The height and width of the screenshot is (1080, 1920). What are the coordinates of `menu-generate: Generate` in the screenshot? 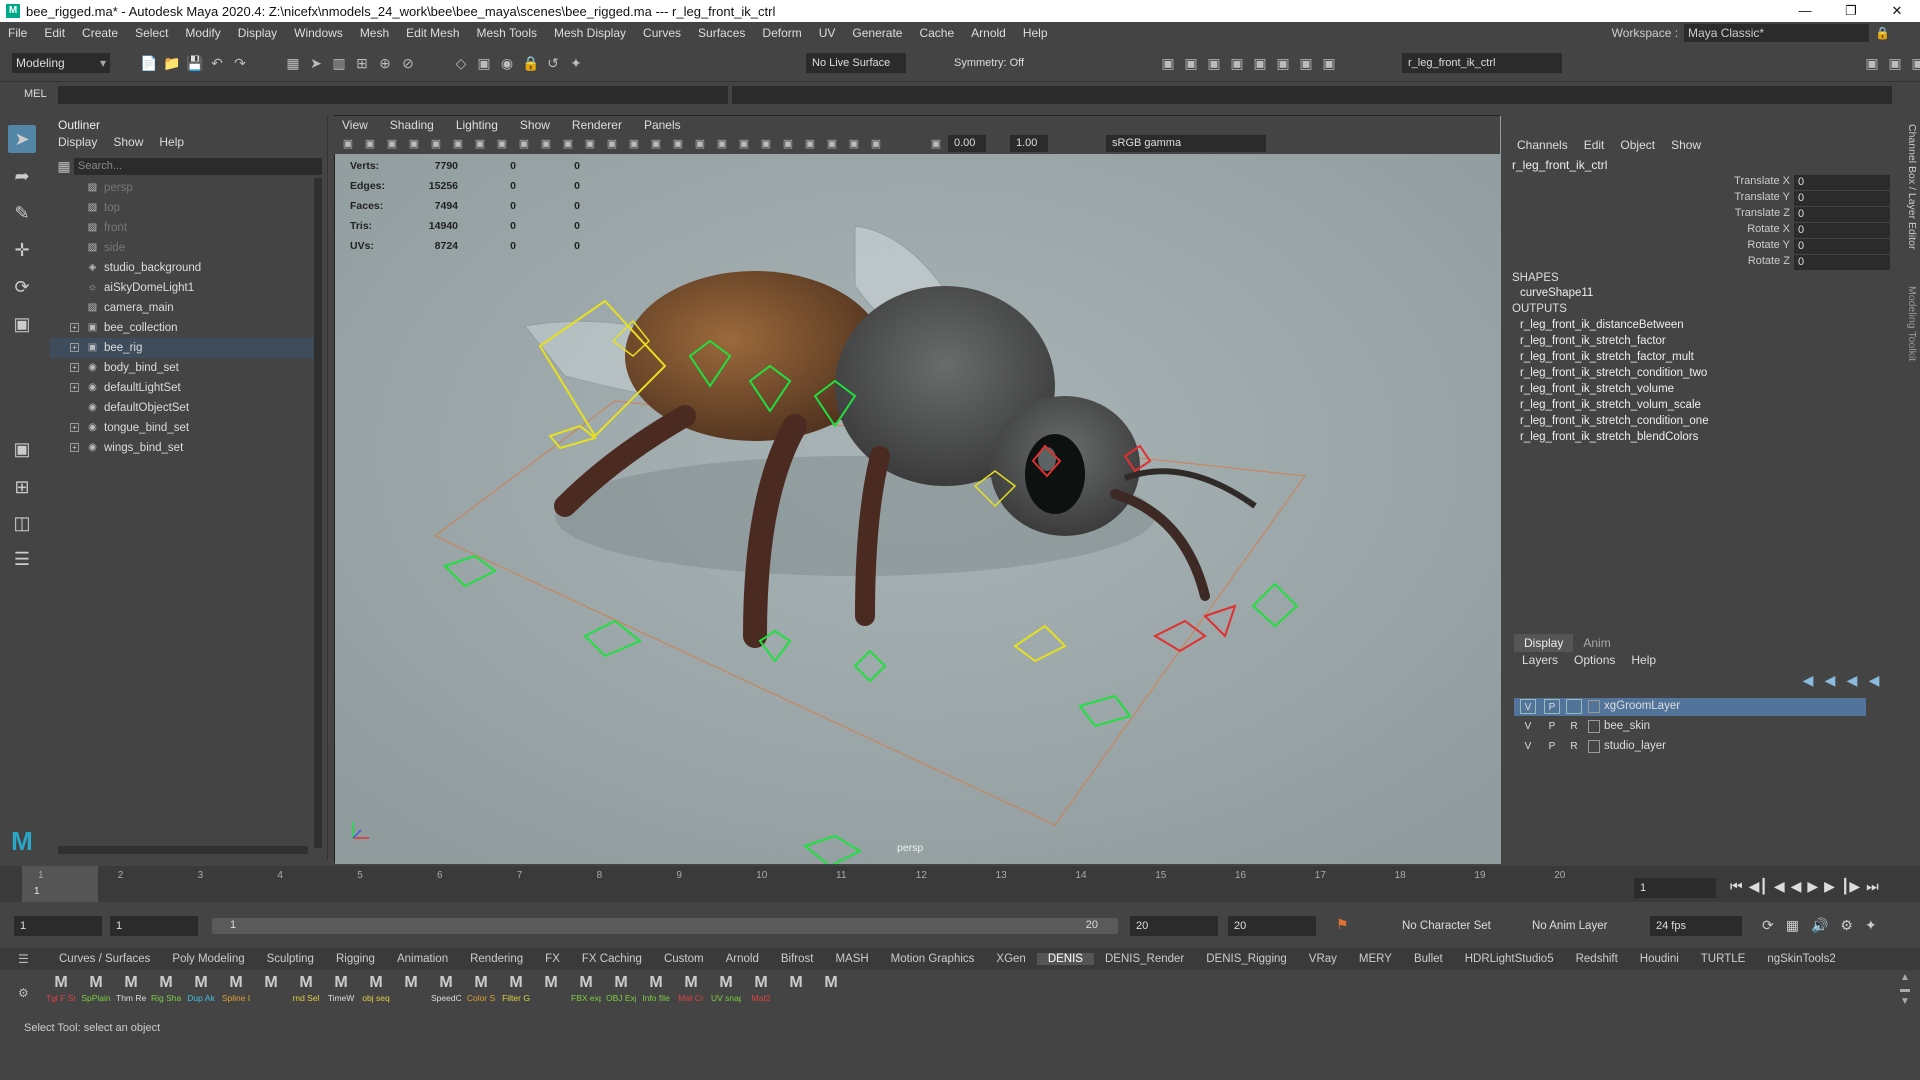 It's located at (877, 33).